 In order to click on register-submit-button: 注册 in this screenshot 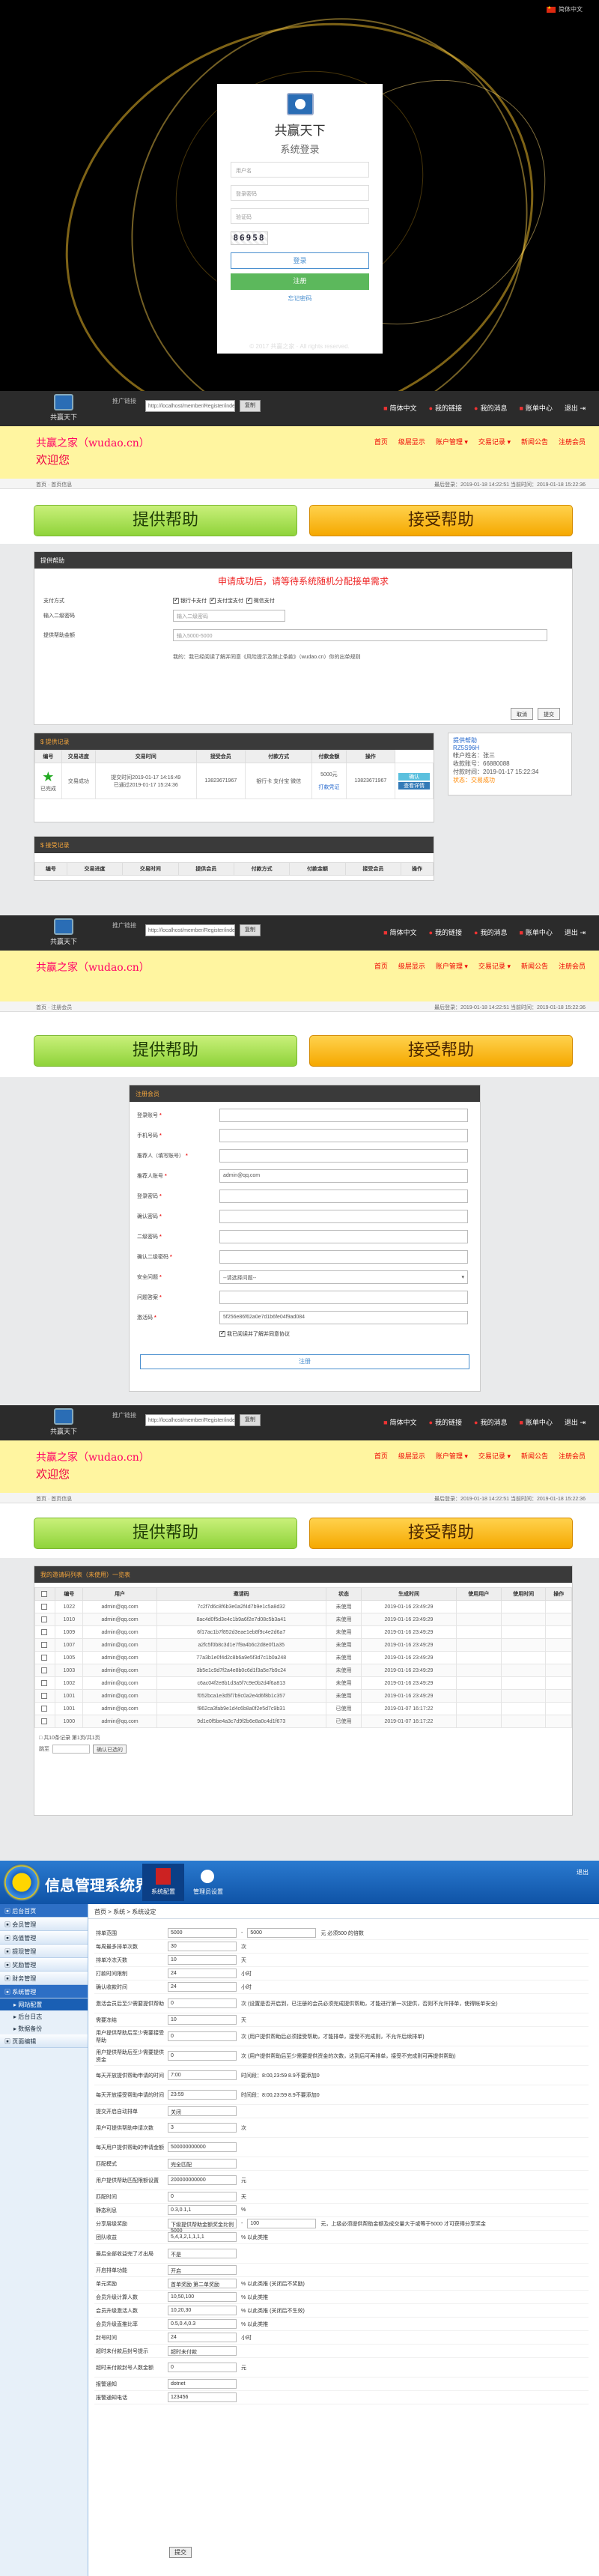, I will do `click(304, 1361)`.